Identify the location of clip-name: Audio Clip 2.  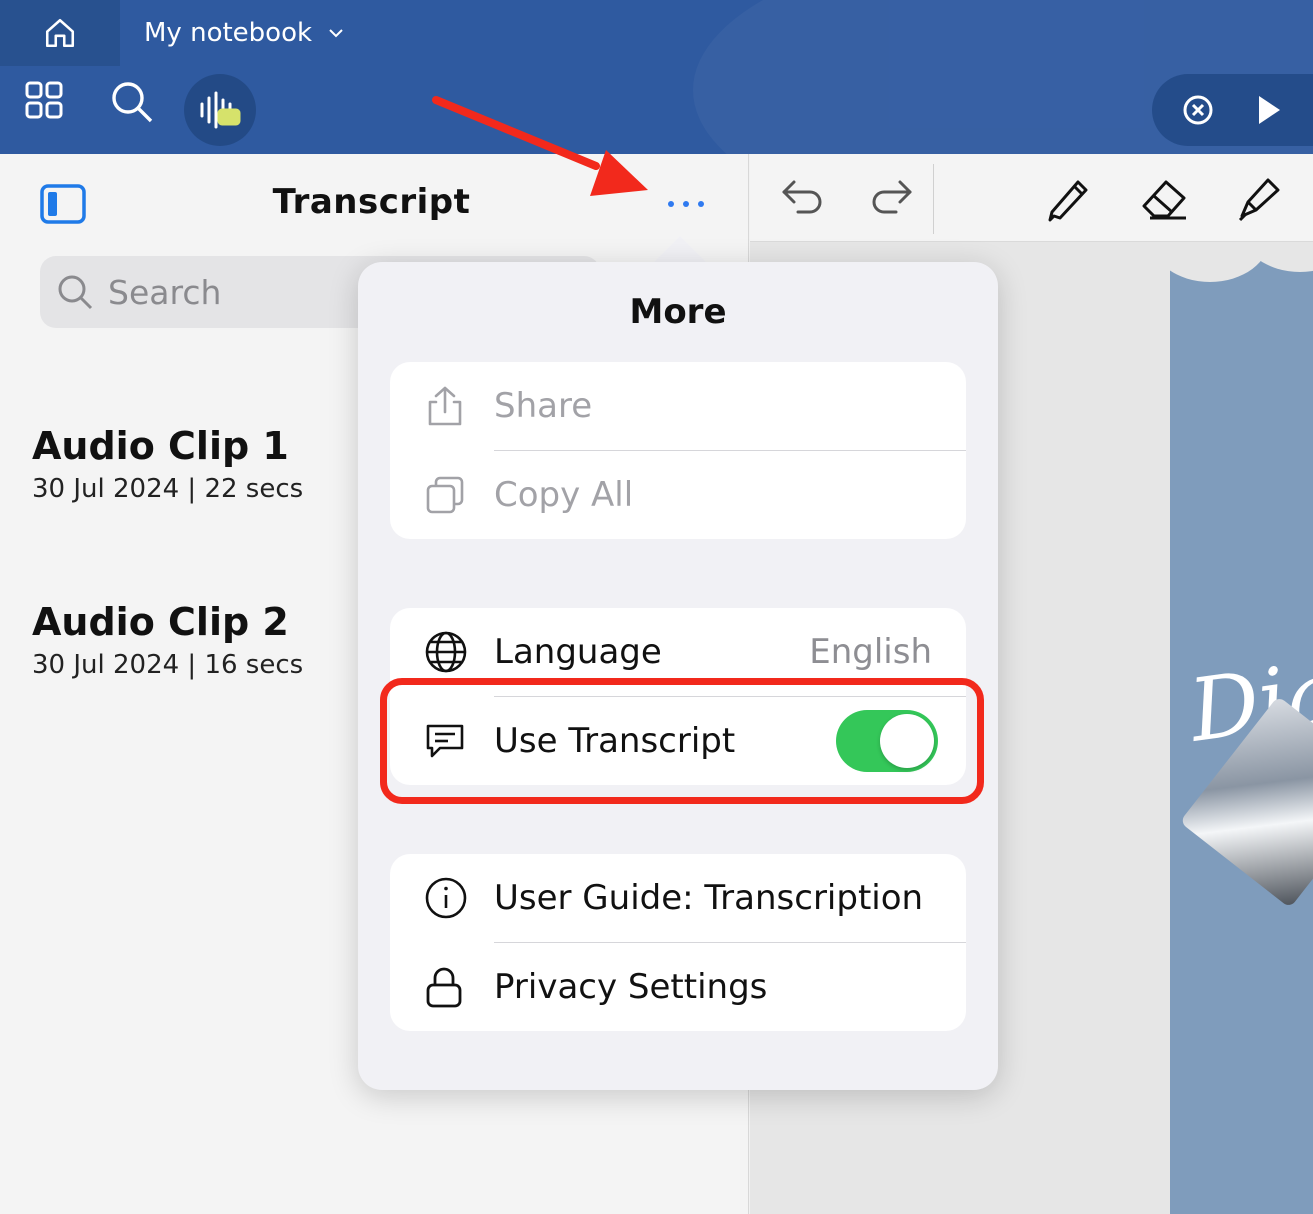
(160, 622).